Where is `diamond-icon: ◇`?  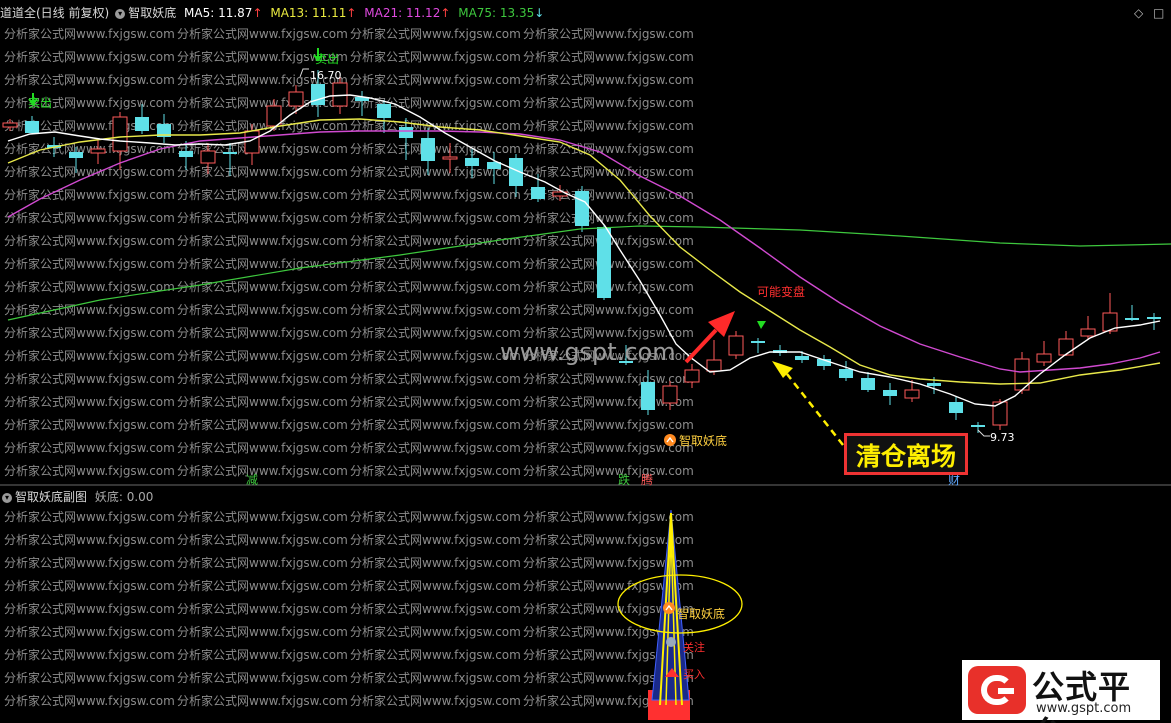 diamond-icon: ◇ is located at coordinates (1138, 13).